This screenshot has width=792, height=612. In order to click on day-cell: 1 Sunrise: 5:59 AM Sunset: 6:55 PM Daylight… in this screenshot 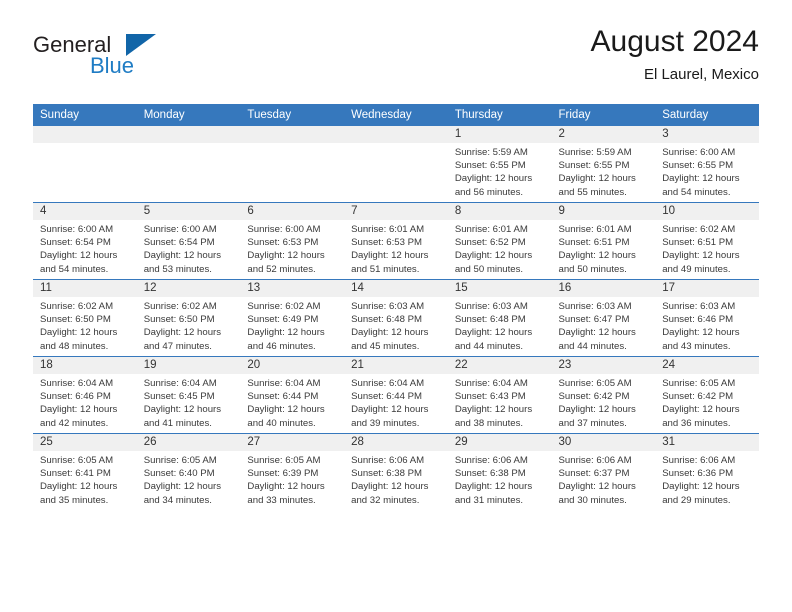, I will do `click(499, 164)`.